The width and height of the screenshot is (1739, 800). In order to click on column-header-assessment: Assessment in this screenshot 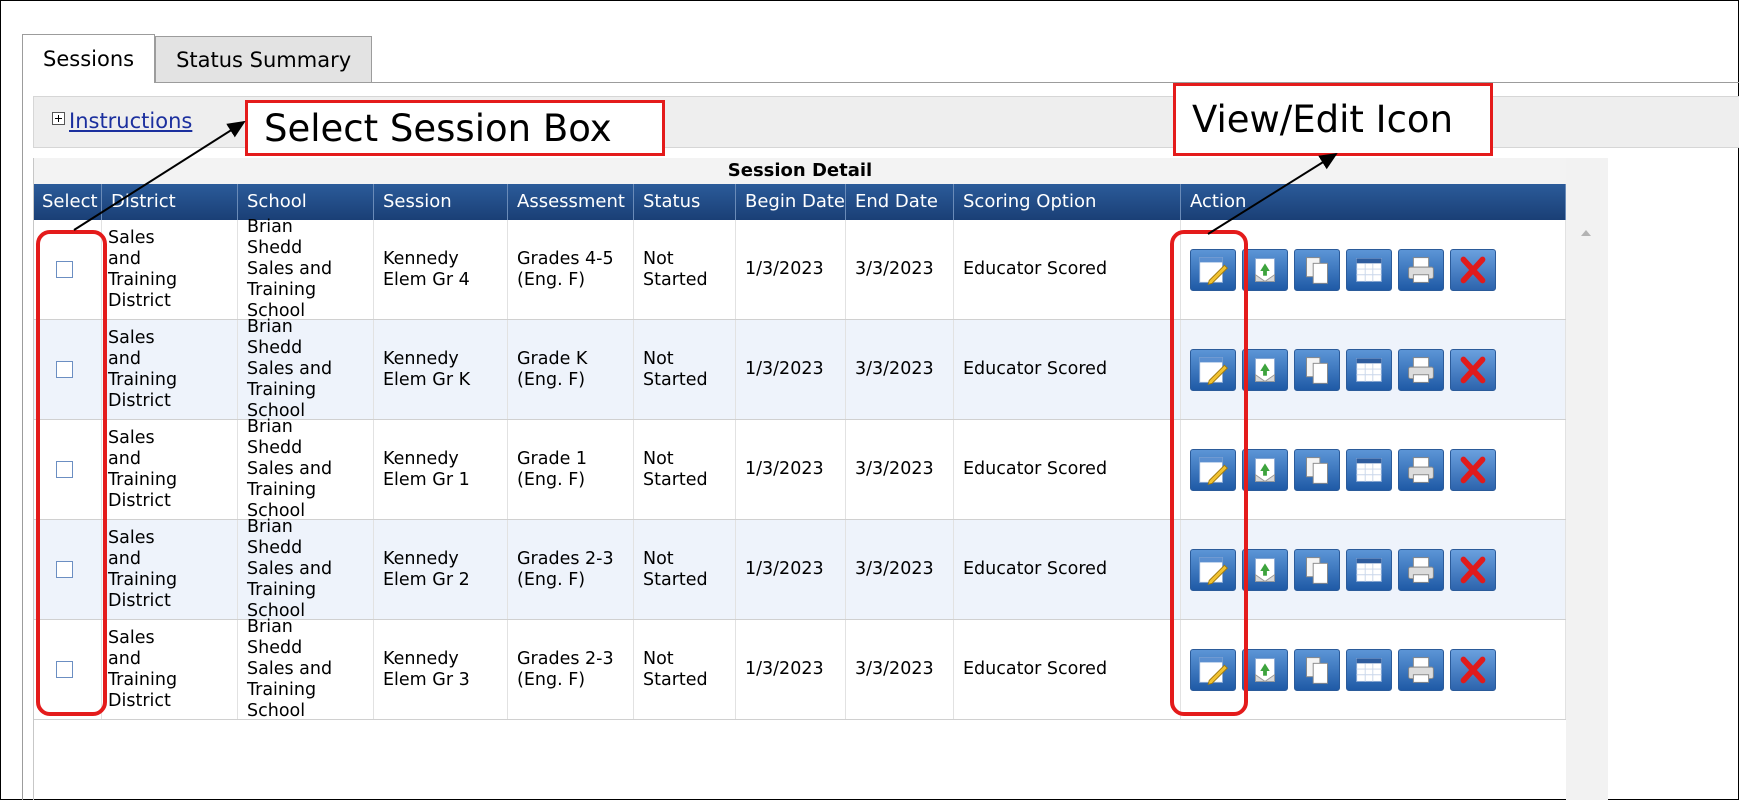, I will do `click(571, 202)`.